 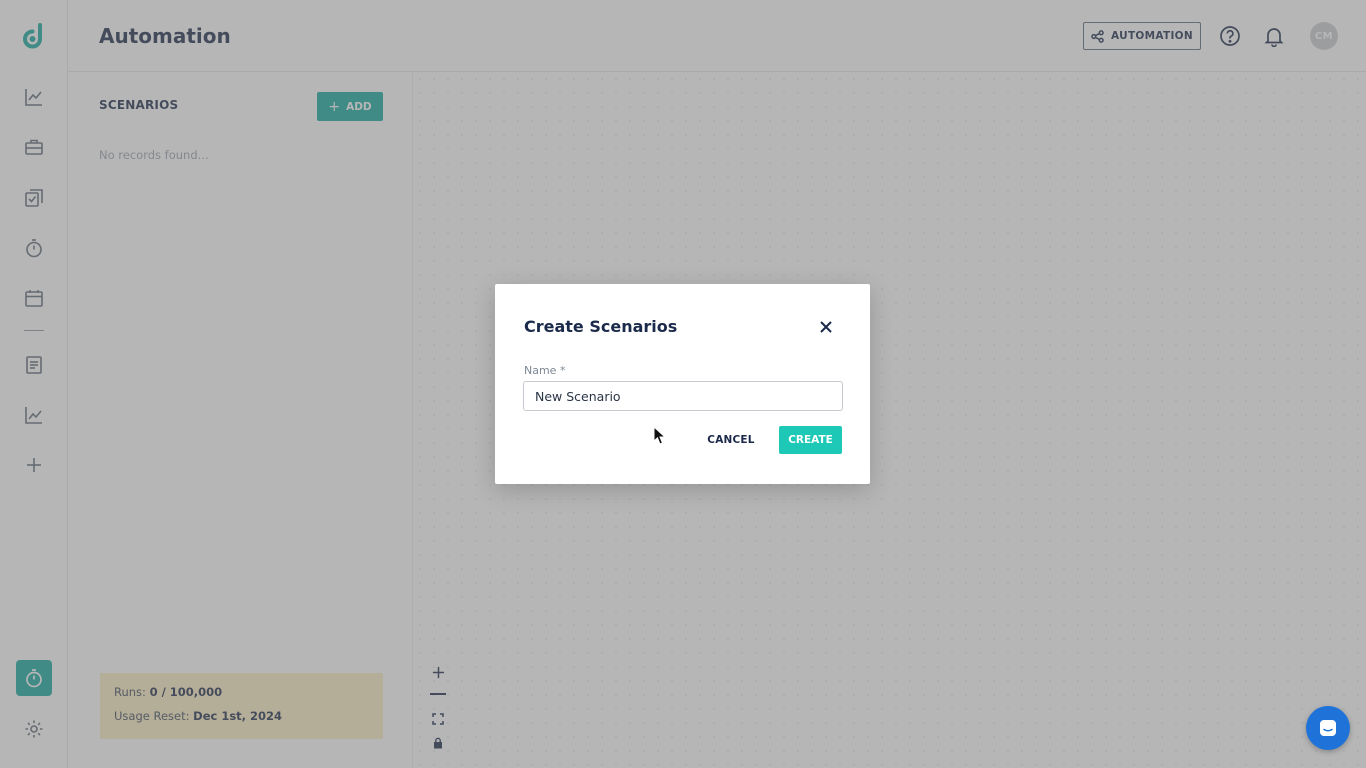 I want to click on chat-icon, so click(x=1328, y=728).